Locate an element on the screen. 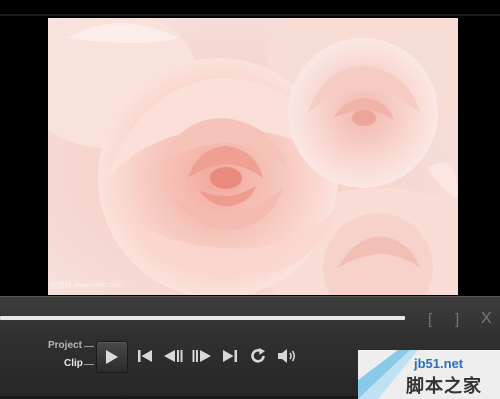 This screenshot has height=399, width=500. scrub-bar: [ ] X is located at coordinates (250, 318).